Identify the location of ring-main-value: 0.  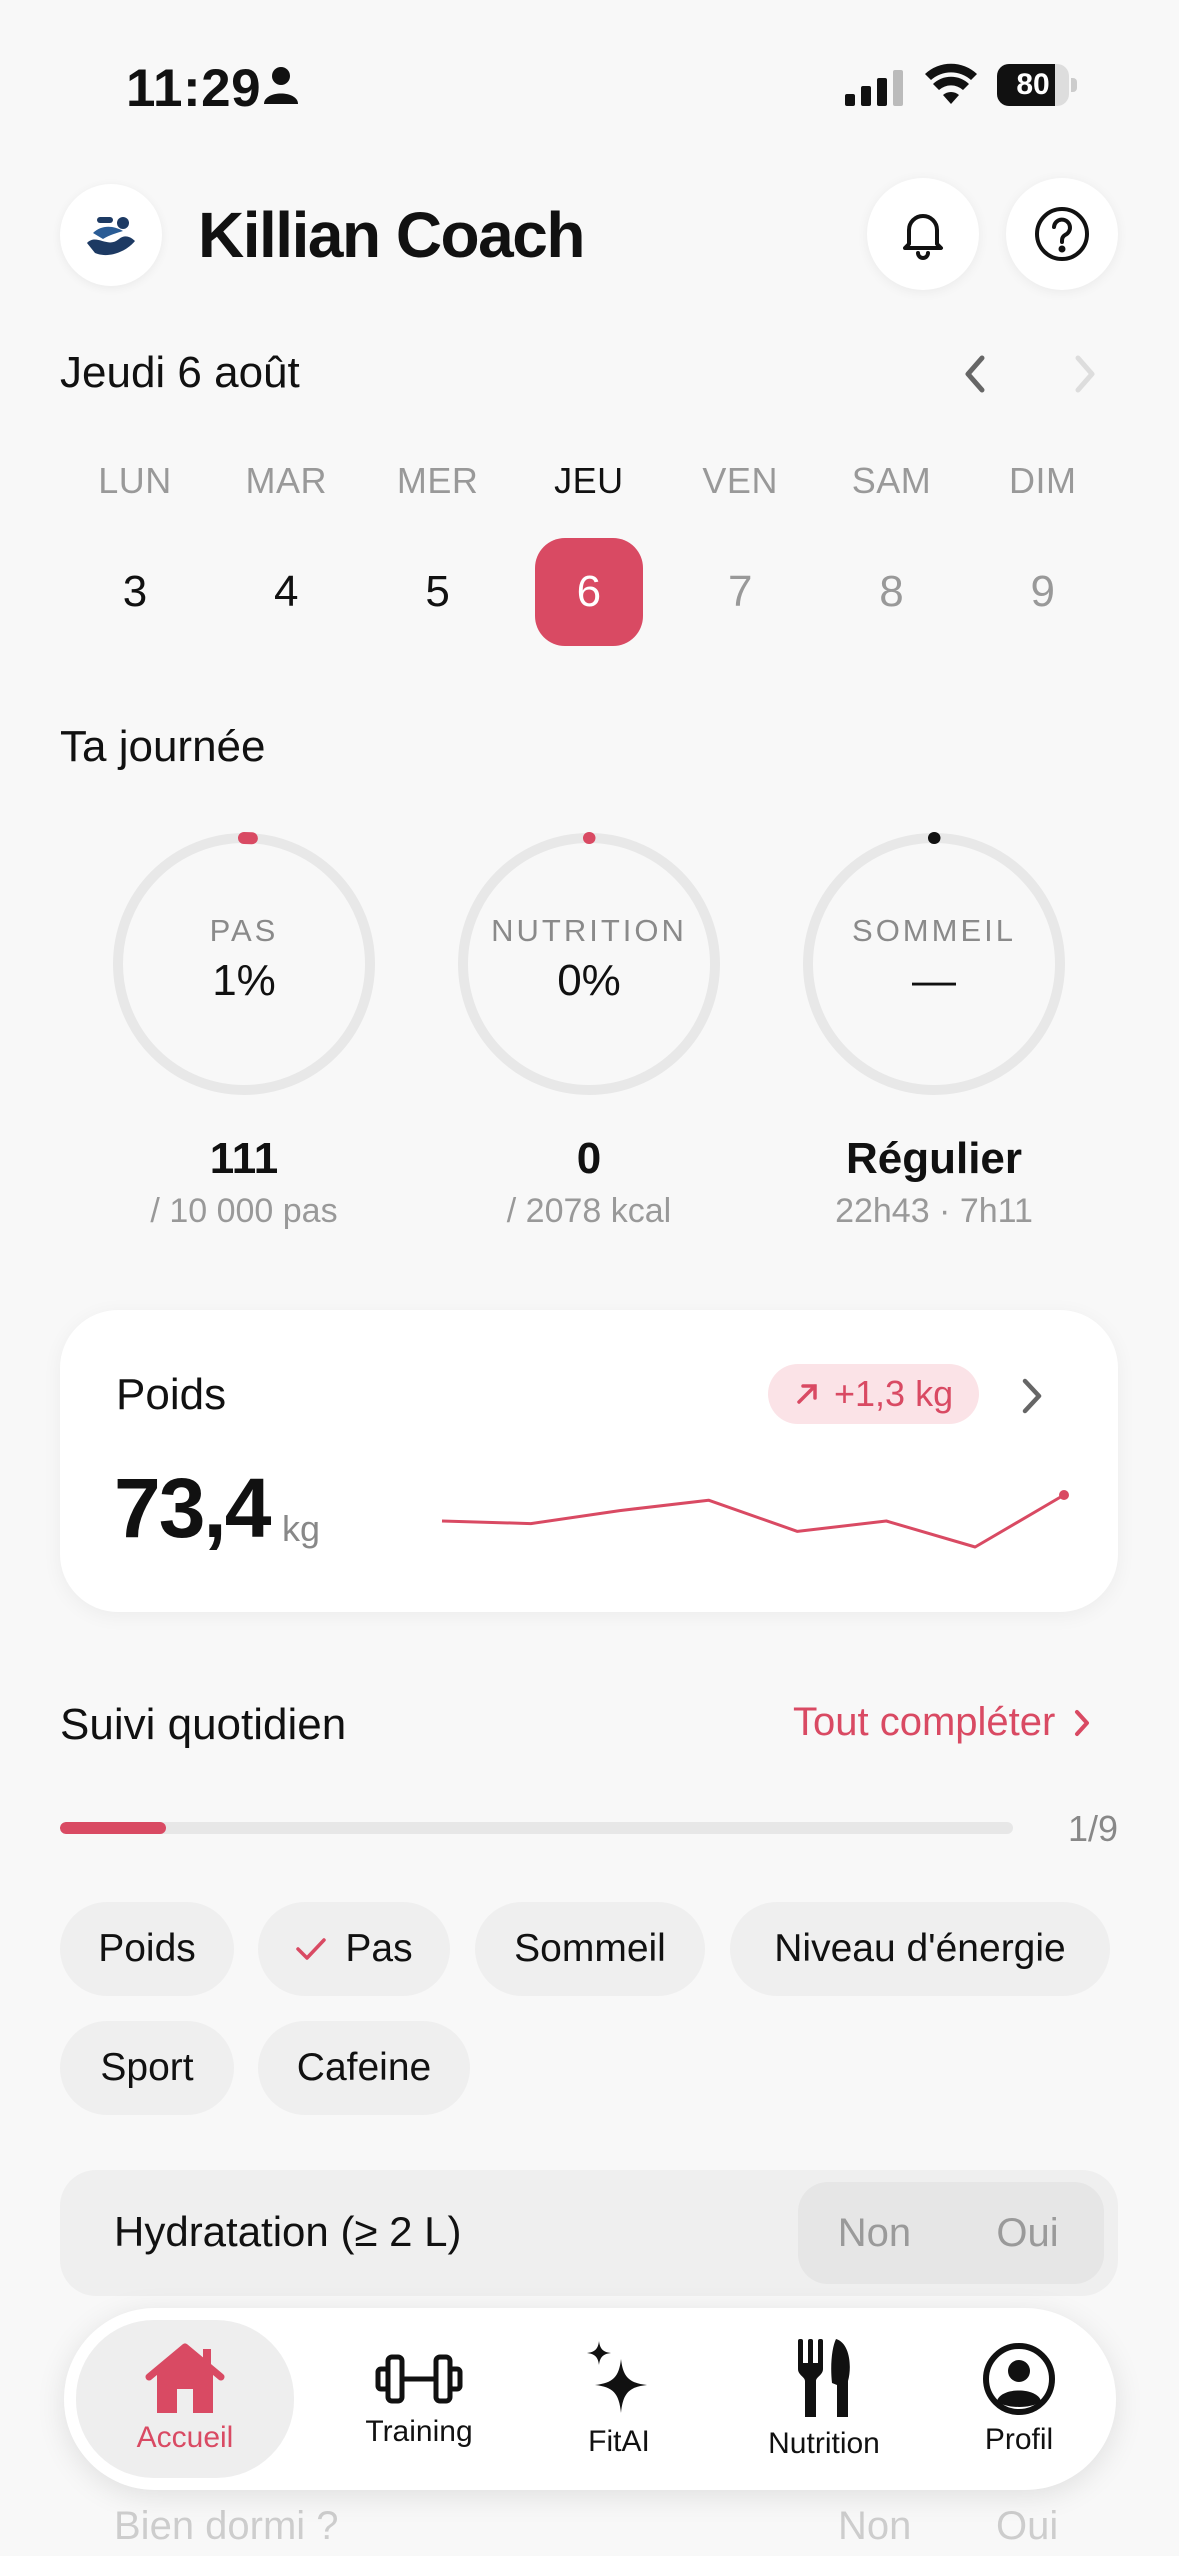
(589, 1158).